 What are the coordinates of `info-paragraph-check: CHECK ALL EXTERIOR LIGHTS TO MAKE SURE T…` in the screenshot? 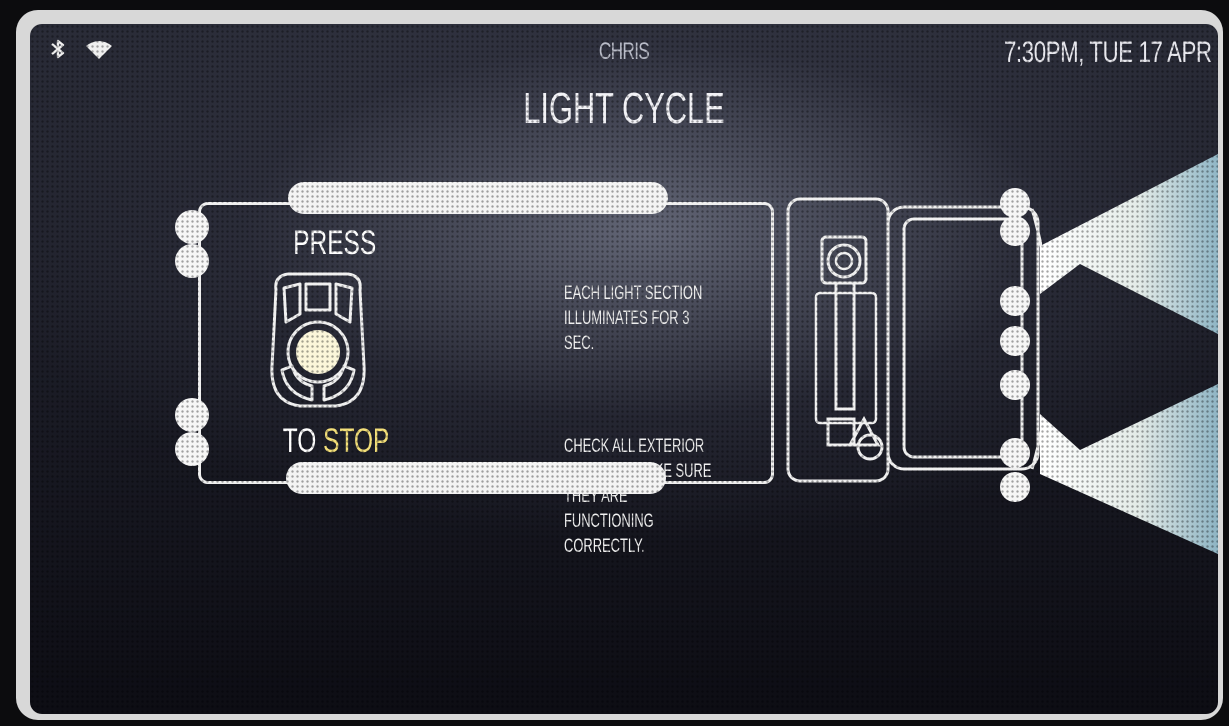 It's located at (638, 496).